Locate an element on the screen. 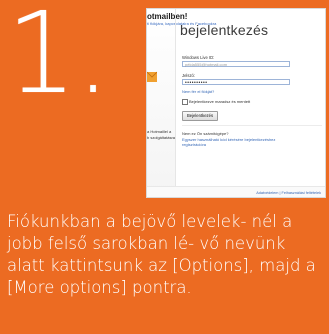 This screenshot has width=329, height=334. separator is located at coordinates (252, 125).